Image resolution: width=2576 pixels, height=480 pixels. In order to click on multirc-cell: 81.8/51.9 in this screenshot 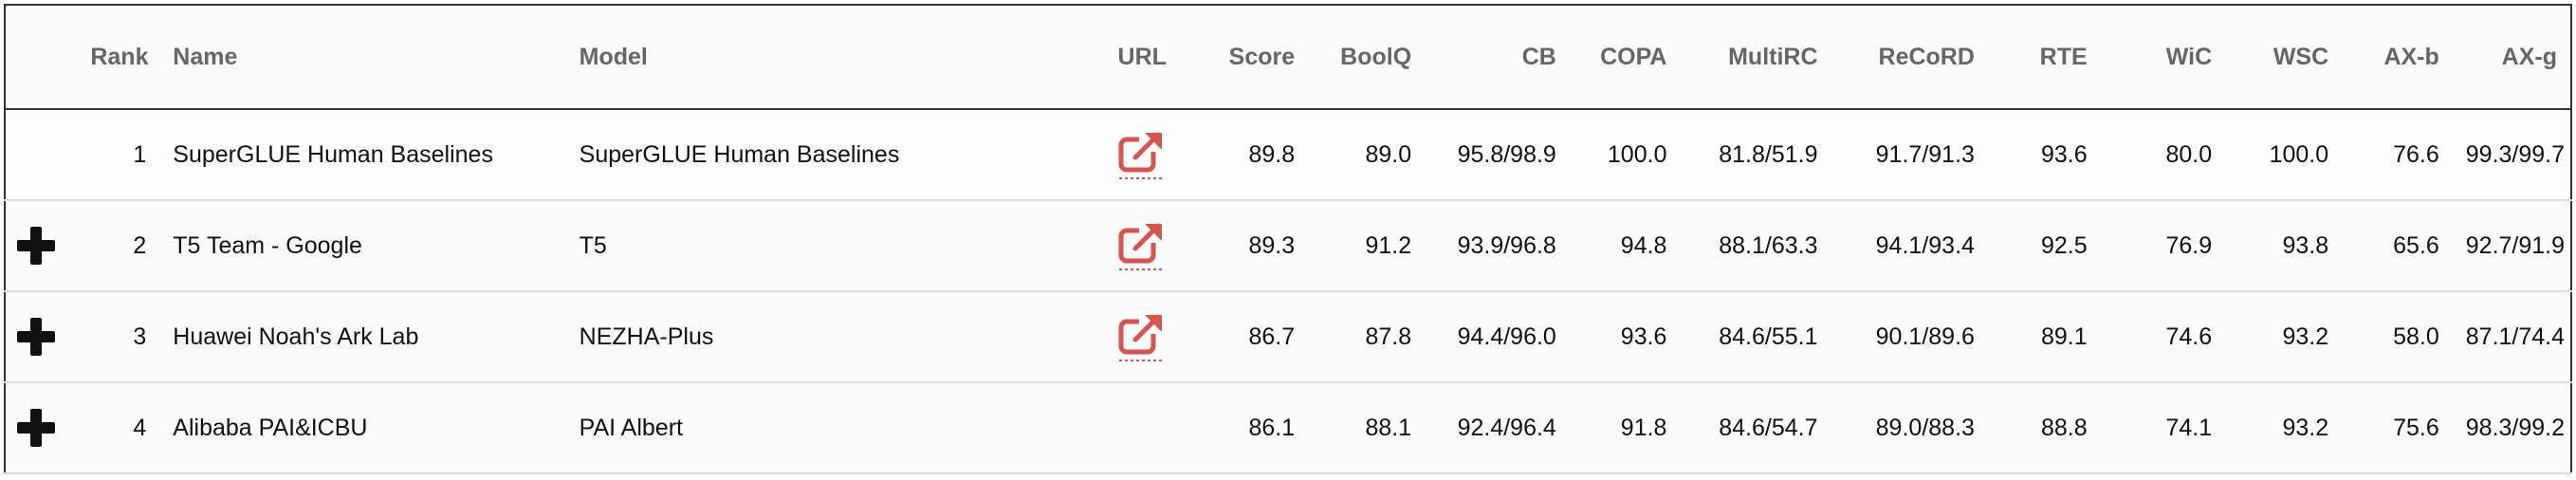, I will do `click(1755, 155)`.